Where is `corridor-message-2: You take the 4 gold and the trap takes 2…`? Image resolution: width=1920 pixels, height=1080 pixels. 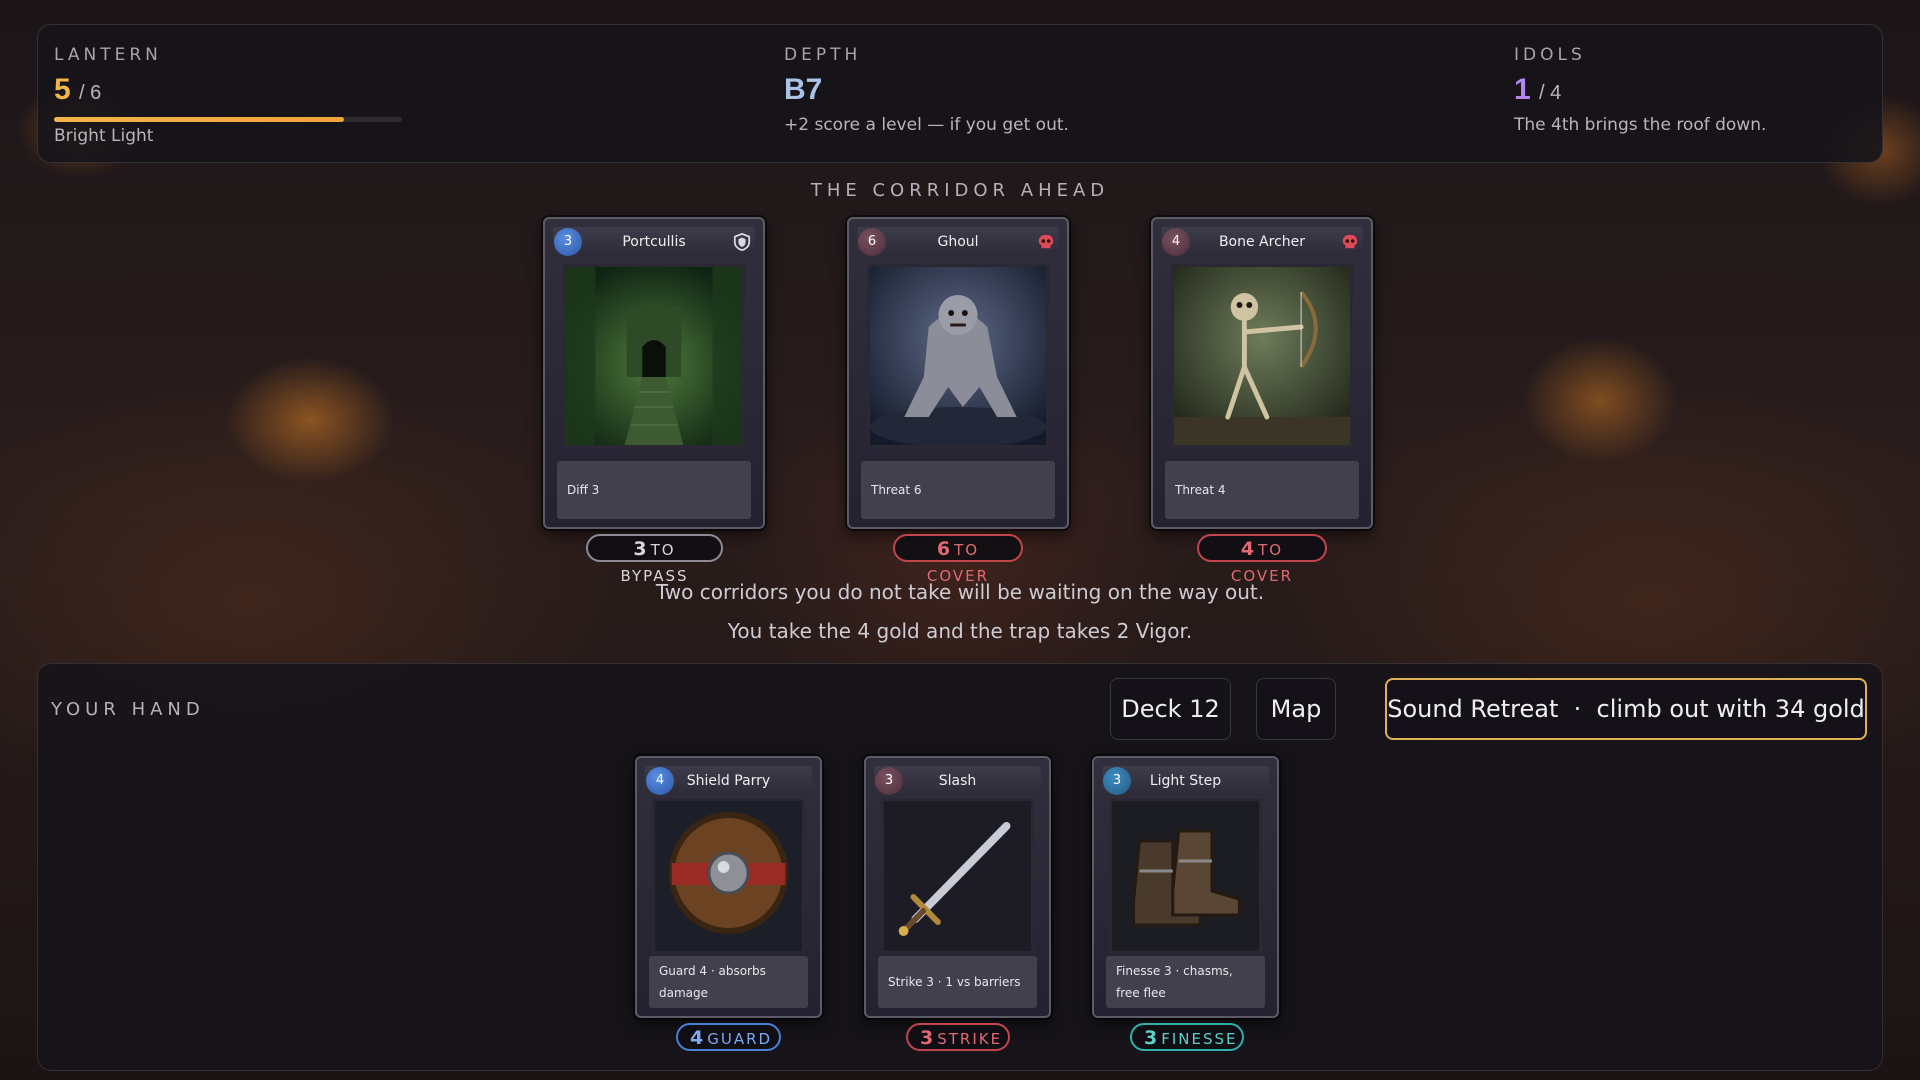
corridor-message-2: You take the 4 gold and the trap takes 2… is located at coordinates (960, 631).